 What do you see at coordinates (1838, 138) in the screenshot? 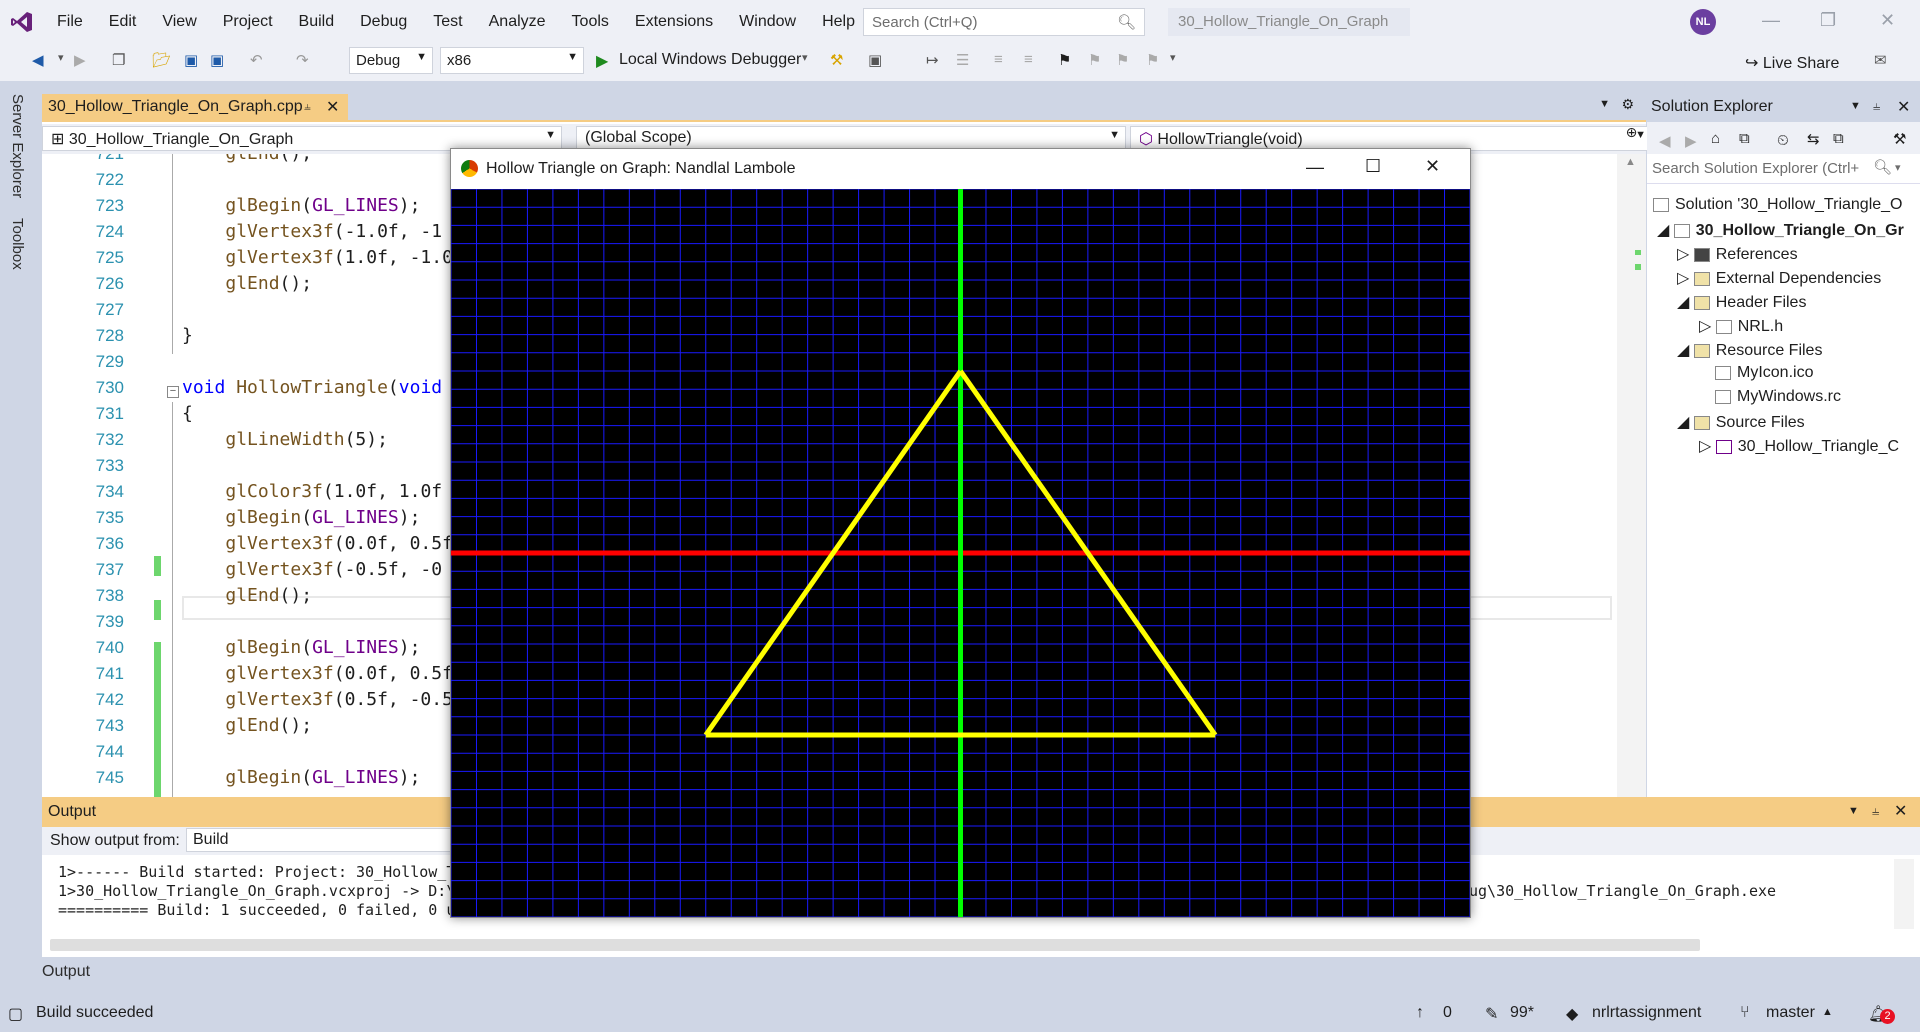
I see `collapse-all-icon: ⧉` at bounding box center [1838, 138].